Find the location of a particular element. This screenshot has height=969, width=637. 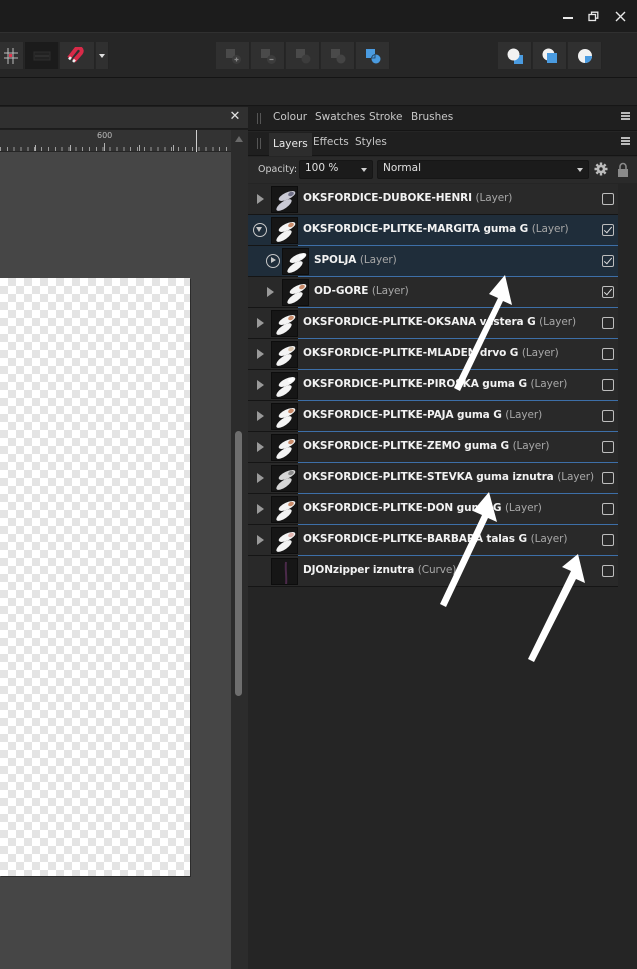

horizontal-ruler: 600 is located at coordinates (115, 141).